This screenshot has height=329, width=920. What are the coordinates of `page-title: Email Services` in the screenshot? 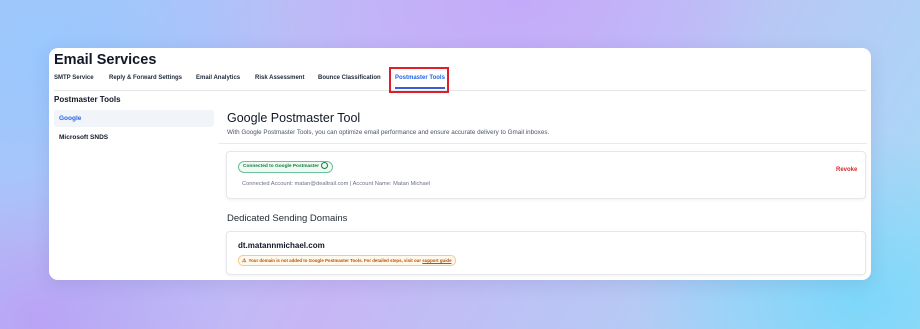 It's located at (105, 60).